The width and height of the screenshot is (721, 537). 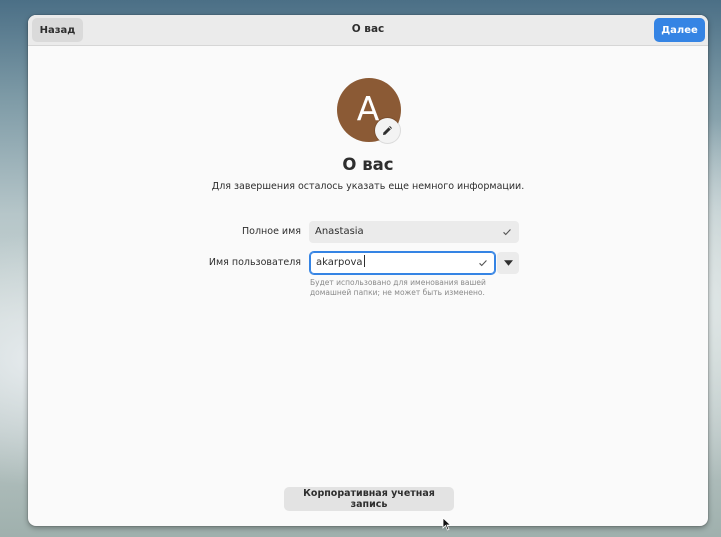 What do you see at coordinates (368, 164) in the screenshot?
I see `page-heading: О вас` at bounding box center [368, 164].